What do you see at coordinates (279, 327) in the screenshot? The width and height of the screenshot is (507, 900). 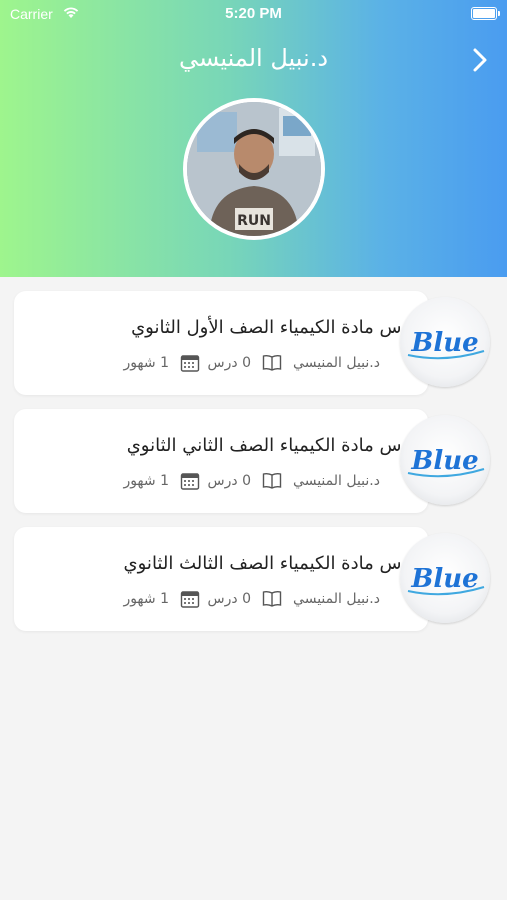 I see `course-title: كورس مادة الكيمياء الصف الأول الثانوي` at bounding box center [279, 327].